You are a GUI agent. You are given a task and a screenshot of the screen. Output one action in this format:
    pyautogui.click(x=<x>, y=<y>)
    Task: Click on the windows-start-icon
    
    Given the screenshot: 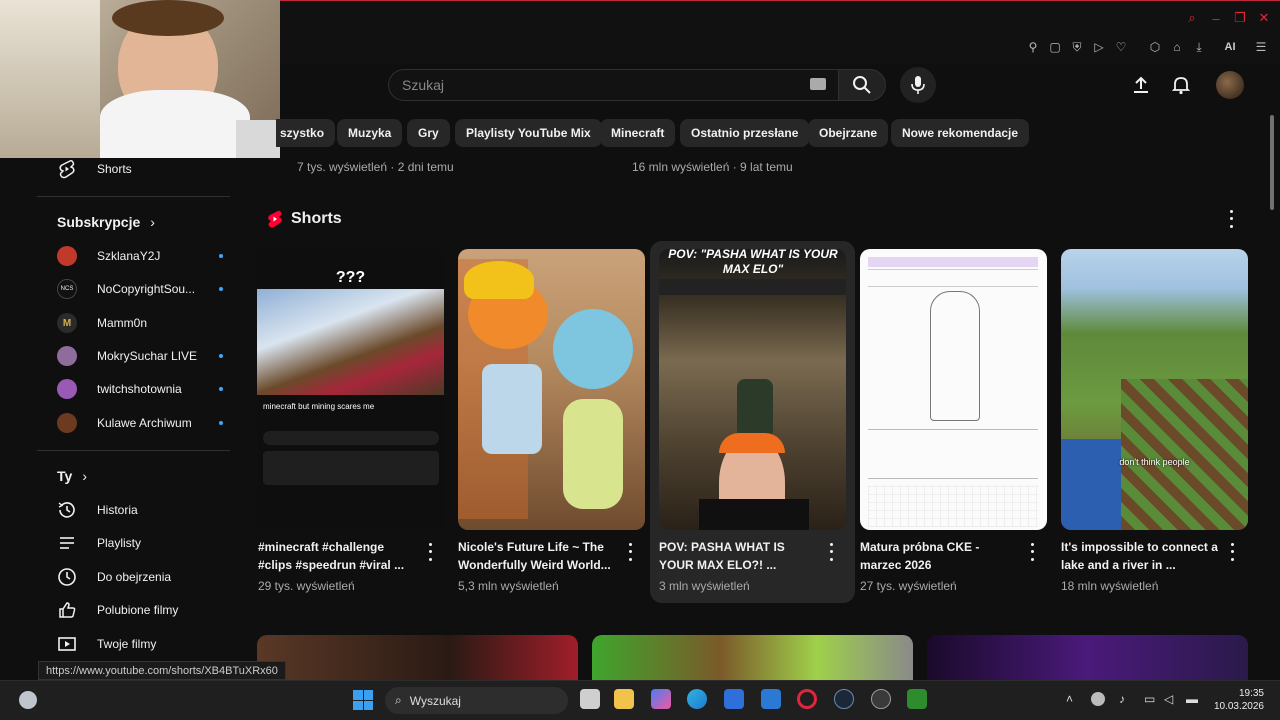 What is the action you would take?
    pyautogui.click(x=363, y=700)
    